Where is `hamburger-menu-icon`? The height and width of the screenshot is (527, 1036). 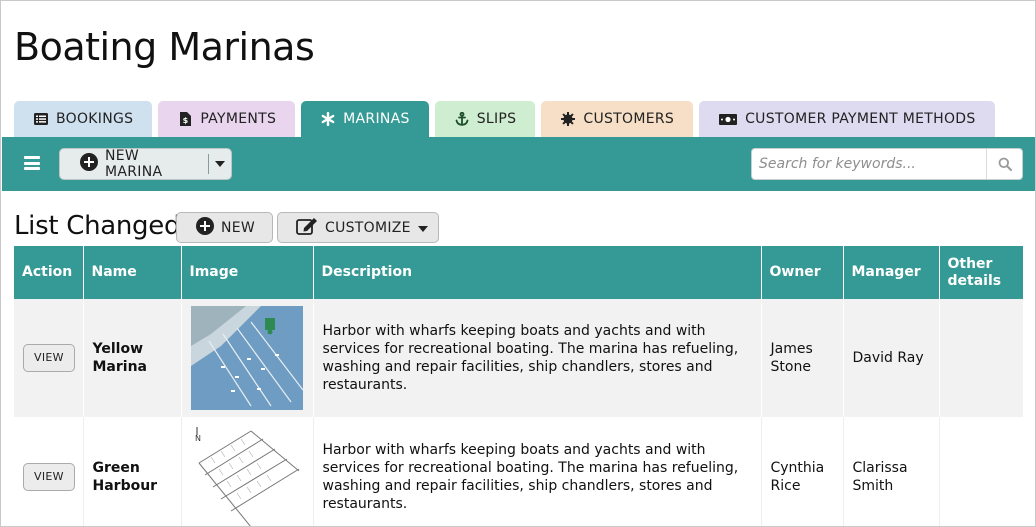
hamburger-menu-icon is located at coordinates (32, 163).